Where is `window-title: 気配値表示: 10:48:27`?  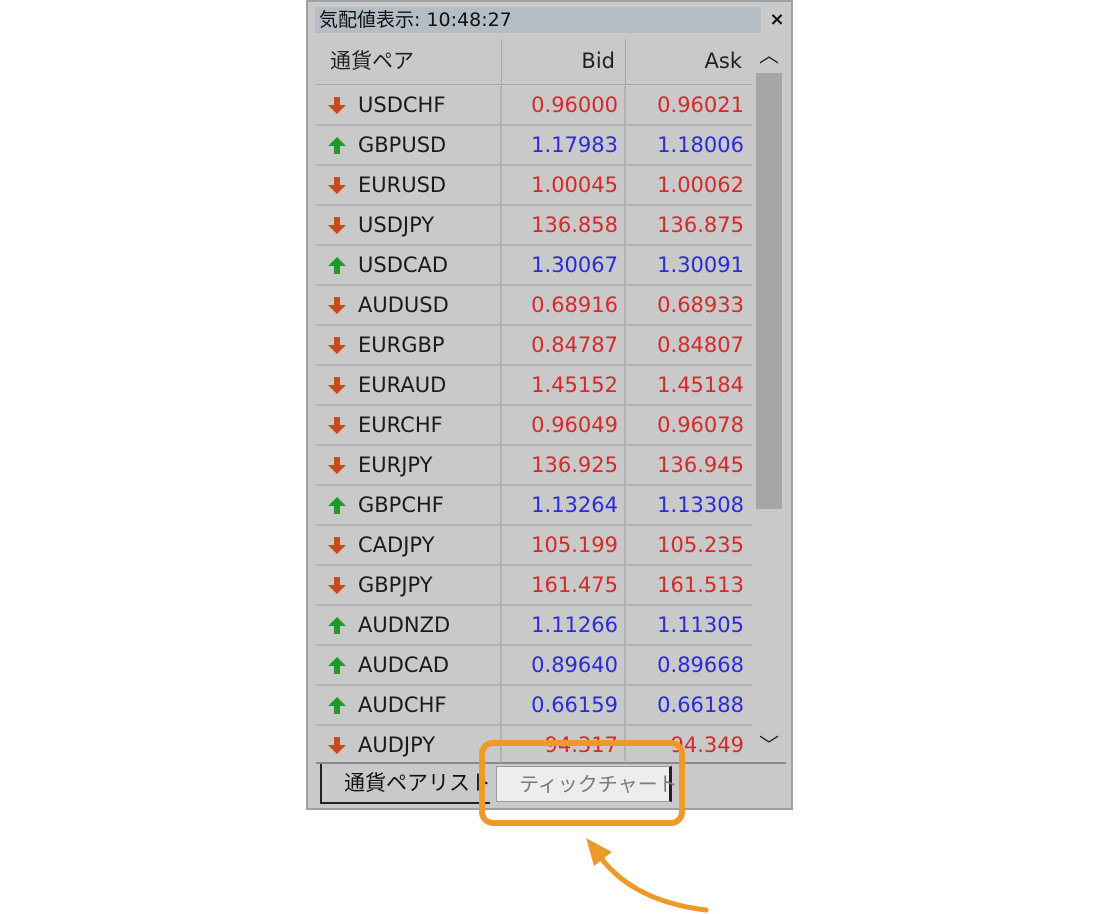
window-title: 気配値表示: 10:48:27 is located at coordinates (538, 20).